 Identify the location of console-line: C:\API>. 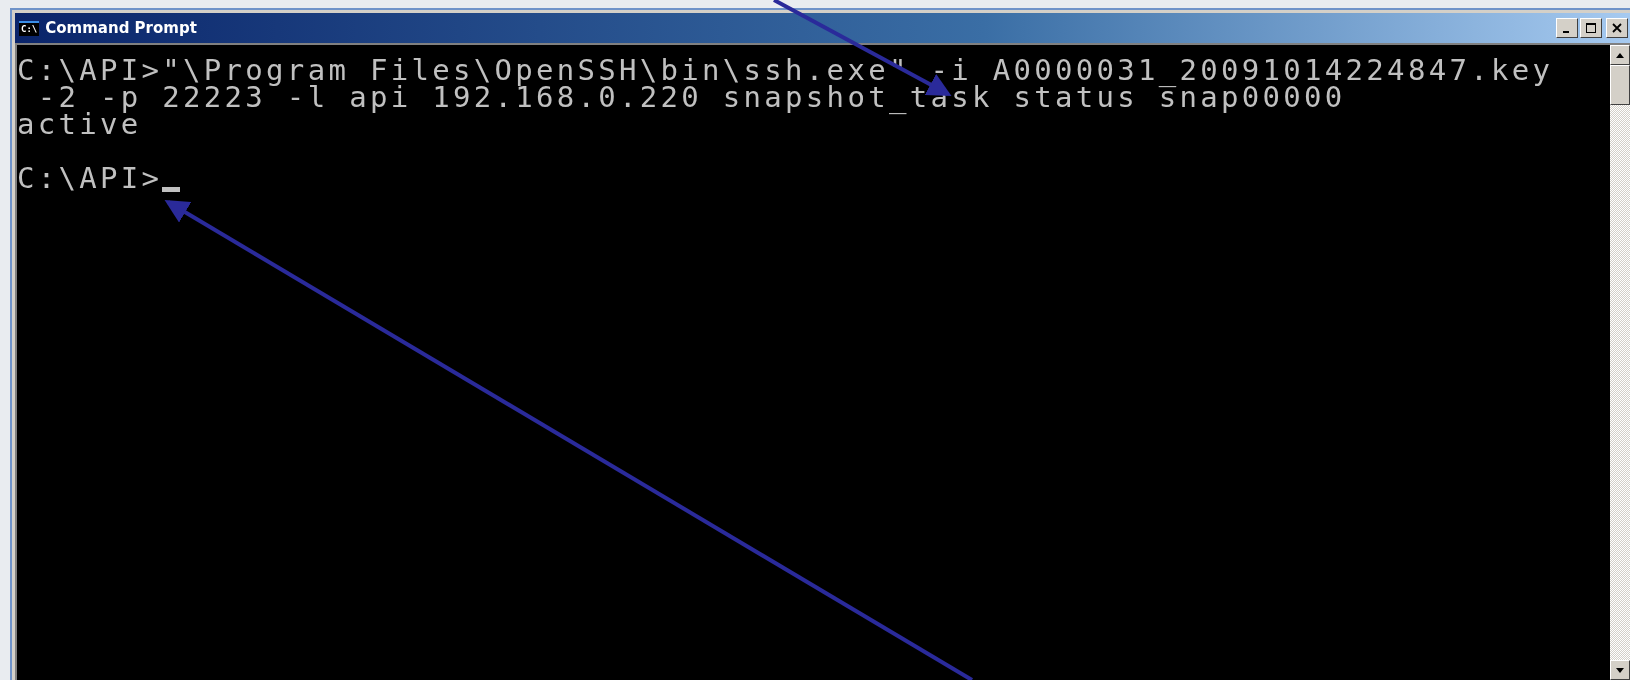
(90, 178).